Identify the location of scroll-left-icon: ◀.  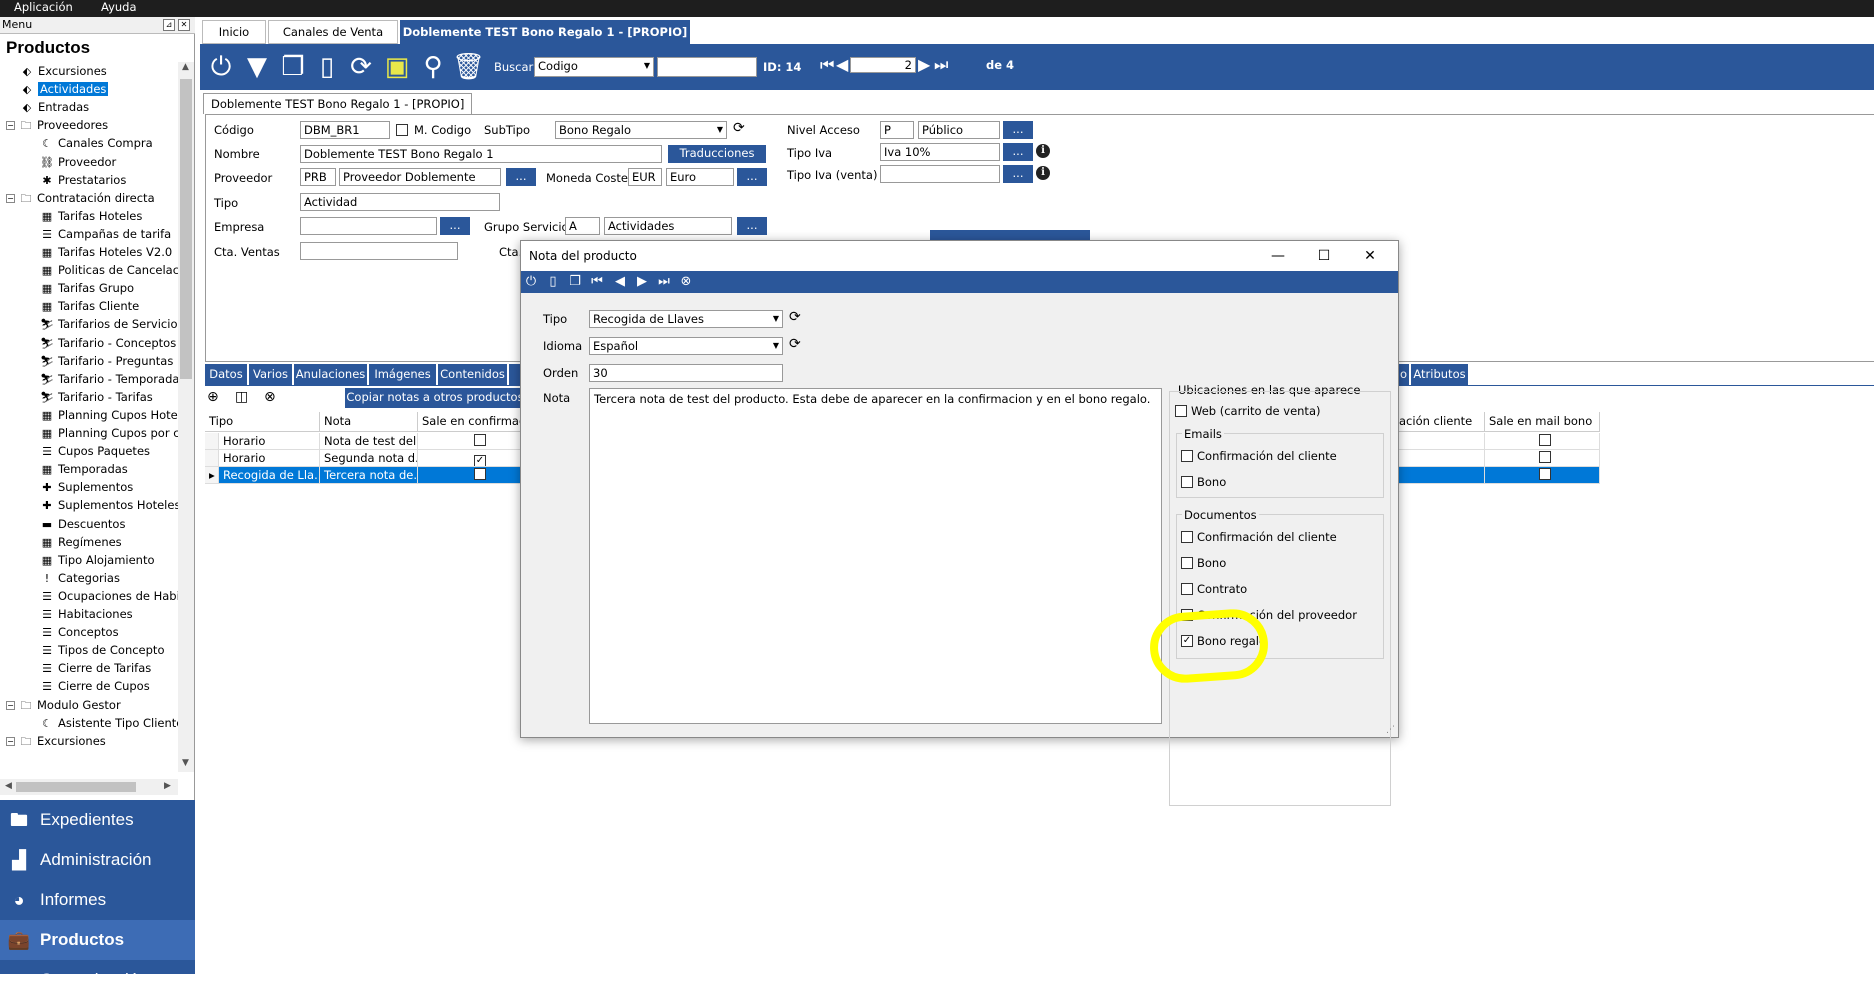
(8, 786).